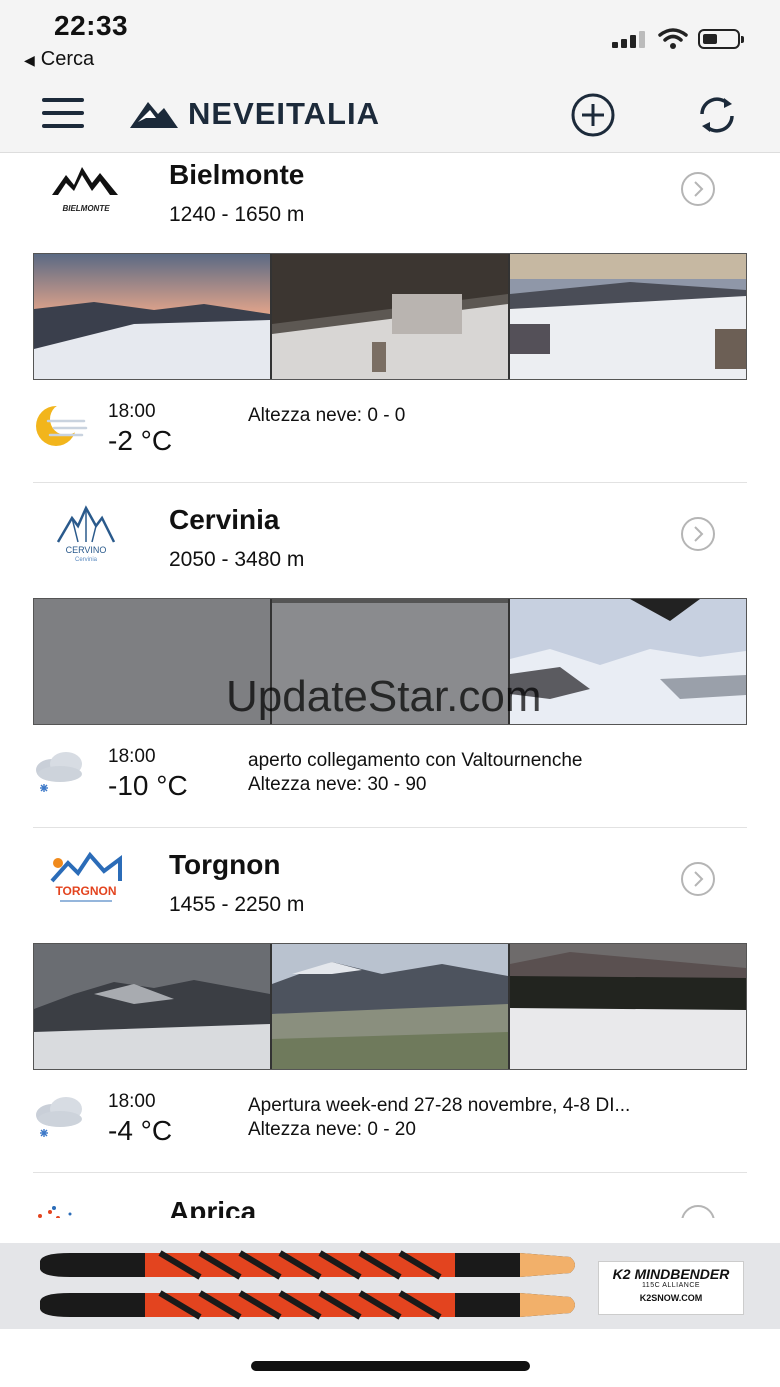  I want to click on resort-card: Aprica, so click(390, 1203).